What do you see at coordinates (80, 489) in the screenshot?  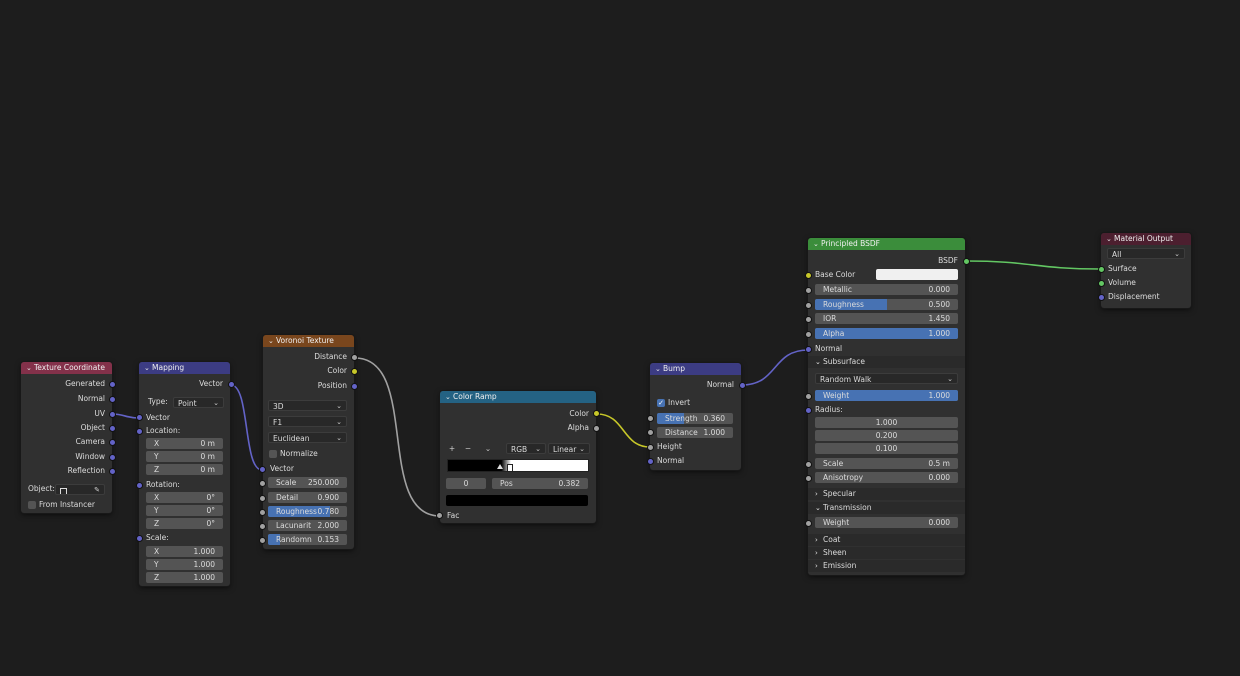 I see `object-field: ✎` at bounding box center [80, 489].